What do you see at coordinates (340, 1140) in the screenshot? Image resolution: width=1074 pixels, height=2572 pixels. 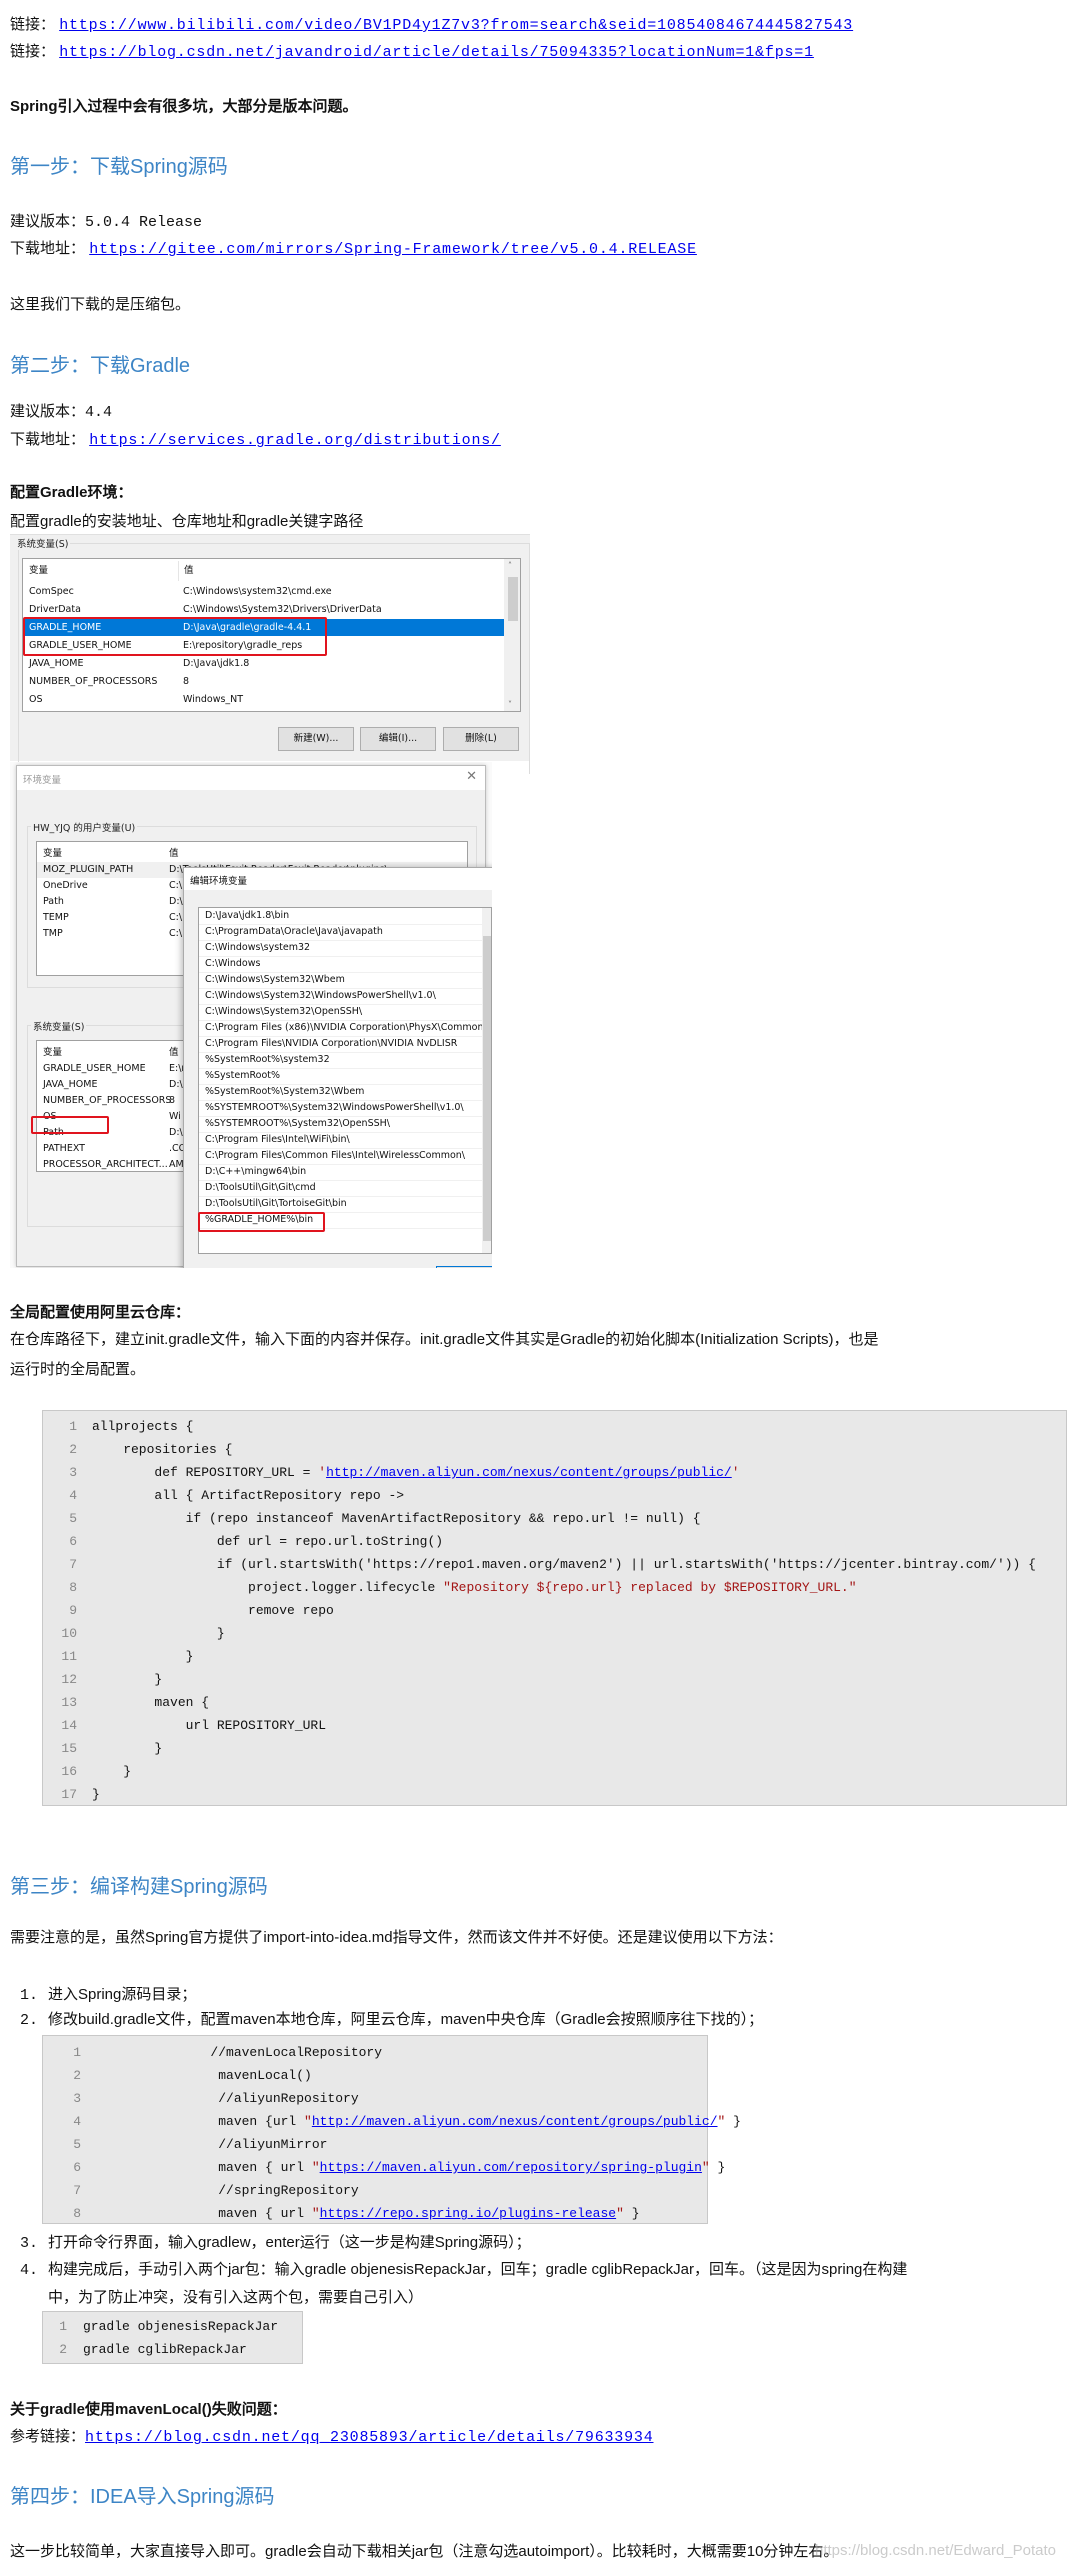 I see `path-entry: C:\Program Files\Intel\WiFi\bin\` at bounding box center [340, 1140].